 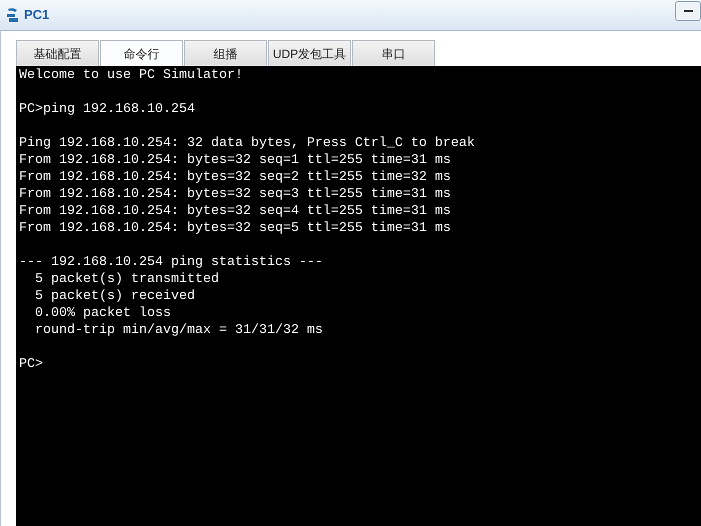 I want to click on terminal-line: 0.00% packet loss, so click(x=102, y=313).